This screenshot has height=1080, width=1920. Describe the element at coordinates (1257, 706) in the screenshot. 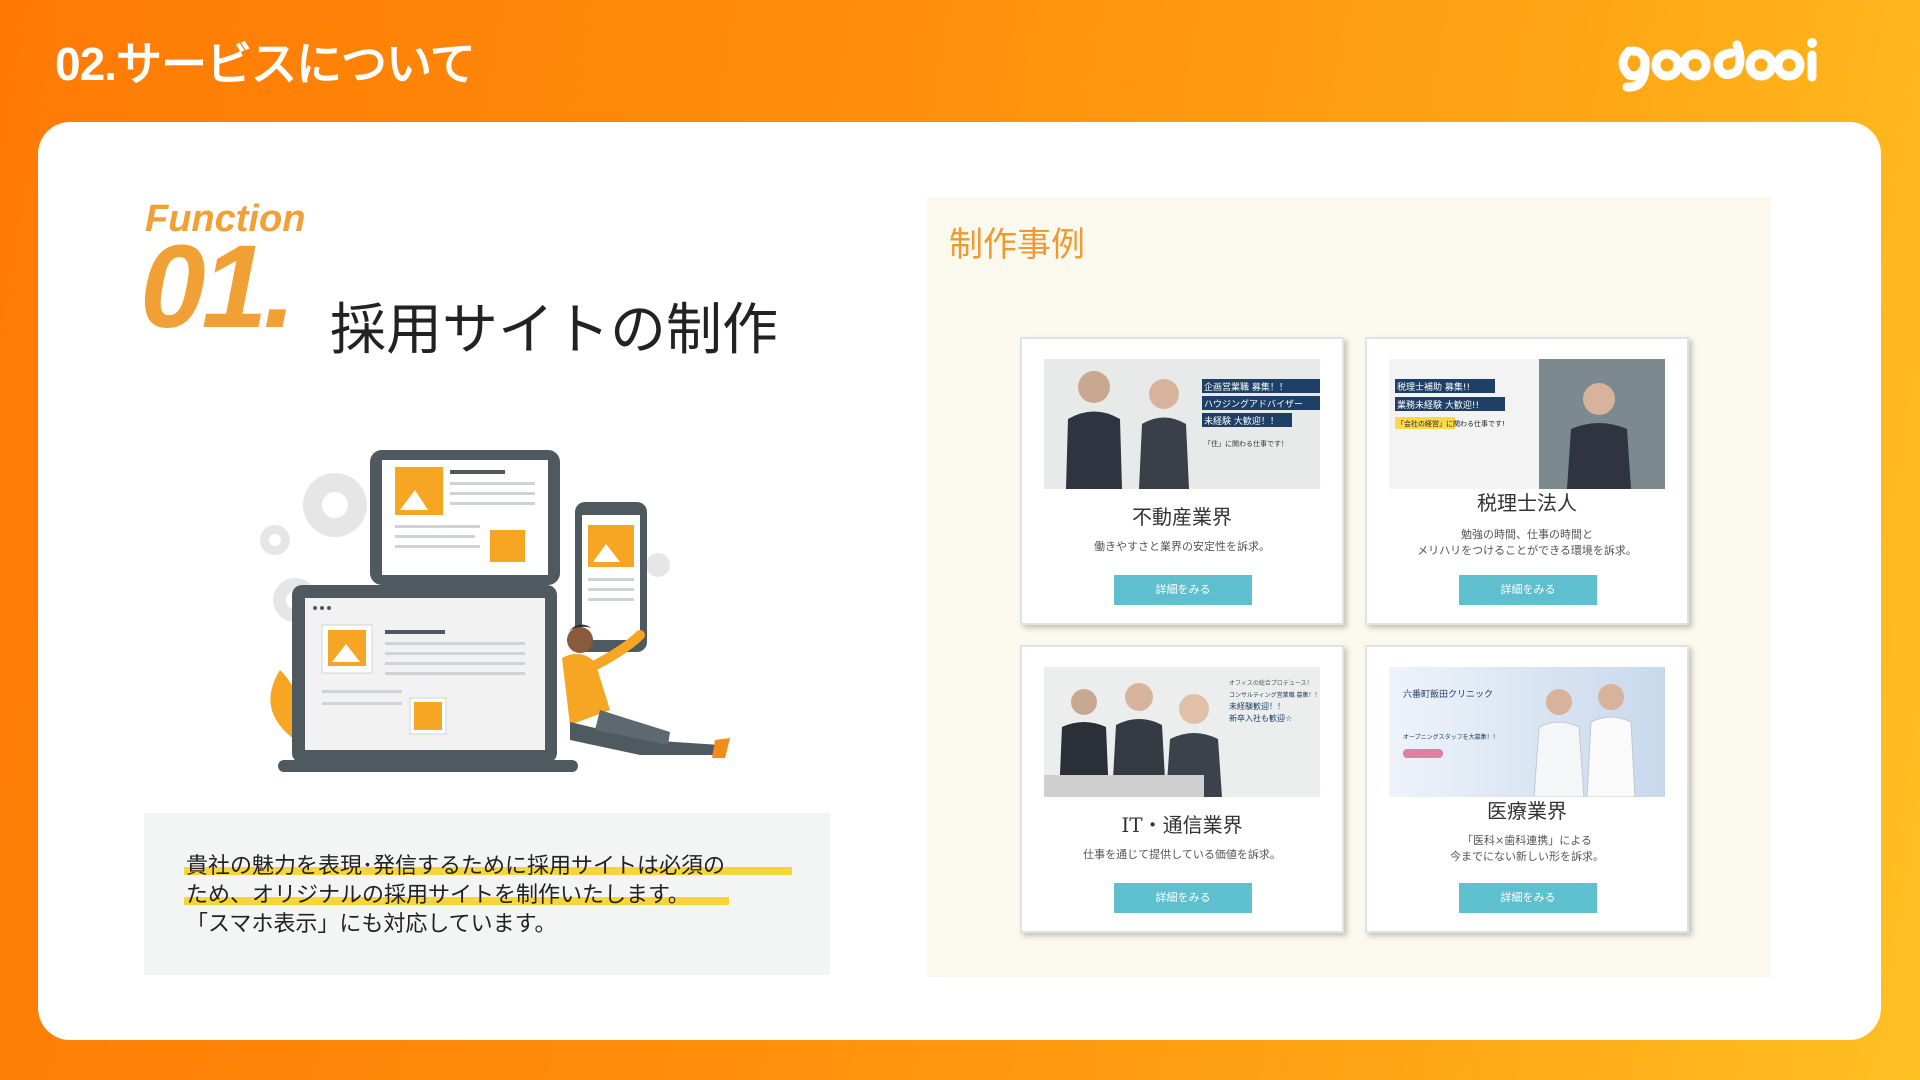

I see `svg-text: 未経験歓迎！！` at that location.